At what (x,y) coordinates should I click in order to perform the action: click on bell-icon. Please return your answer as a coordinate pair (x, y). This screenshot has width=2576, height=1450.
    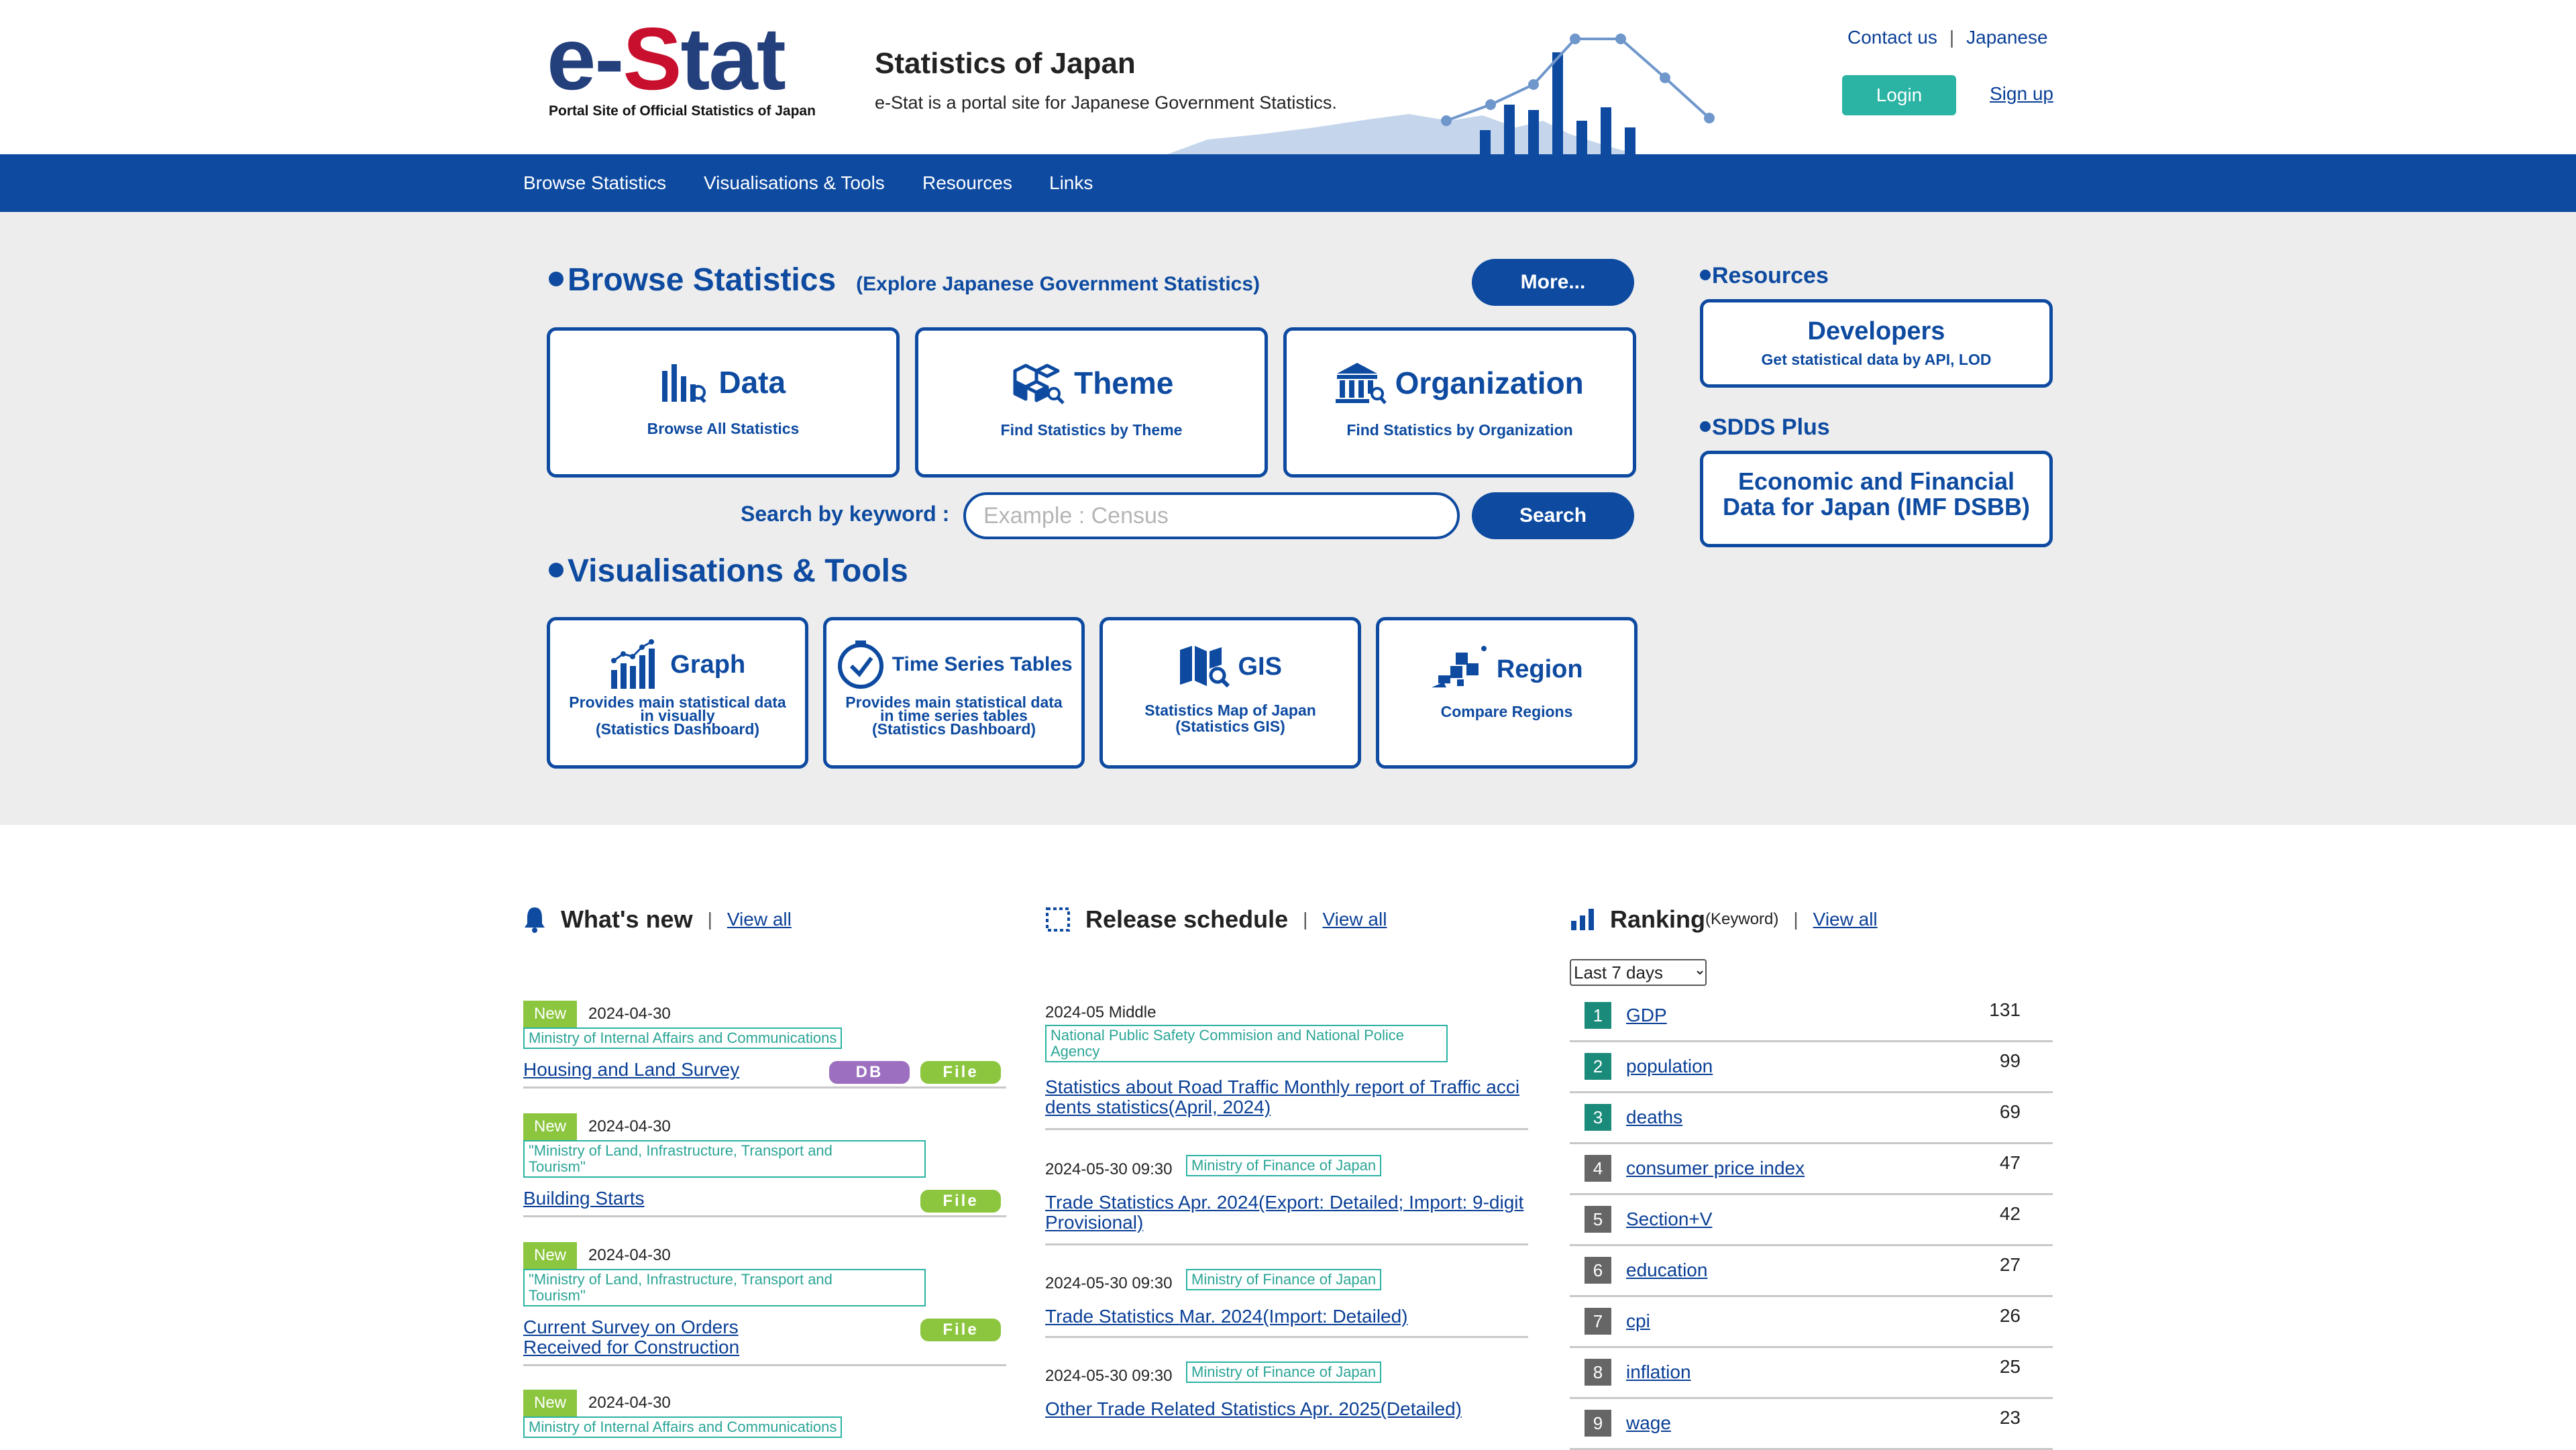
    Looking at the image, I should click on (535, 920).